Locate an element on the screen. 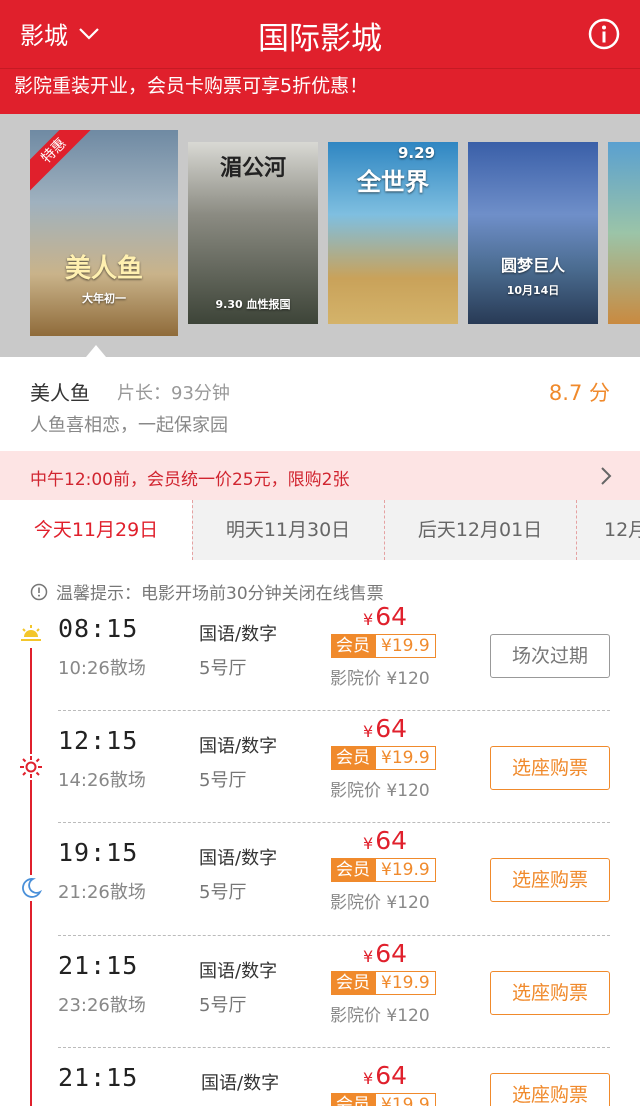 The image size is (640, 1106). film-info: 美人鱼 片长：93分钟 8.7 分 人鱼喜相恋，一起保家园 is located at coordinates (320, 404).